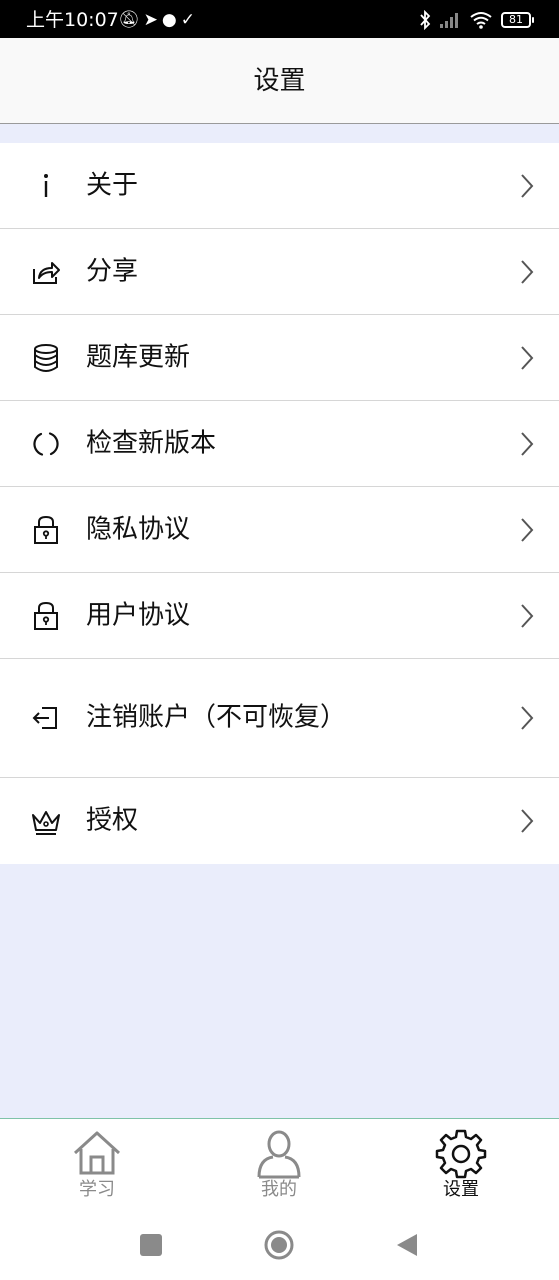 This screenshot has width=559, height=1280. I want to click on notification-icons: 🔕︎➤●✓, so click(158, 20).